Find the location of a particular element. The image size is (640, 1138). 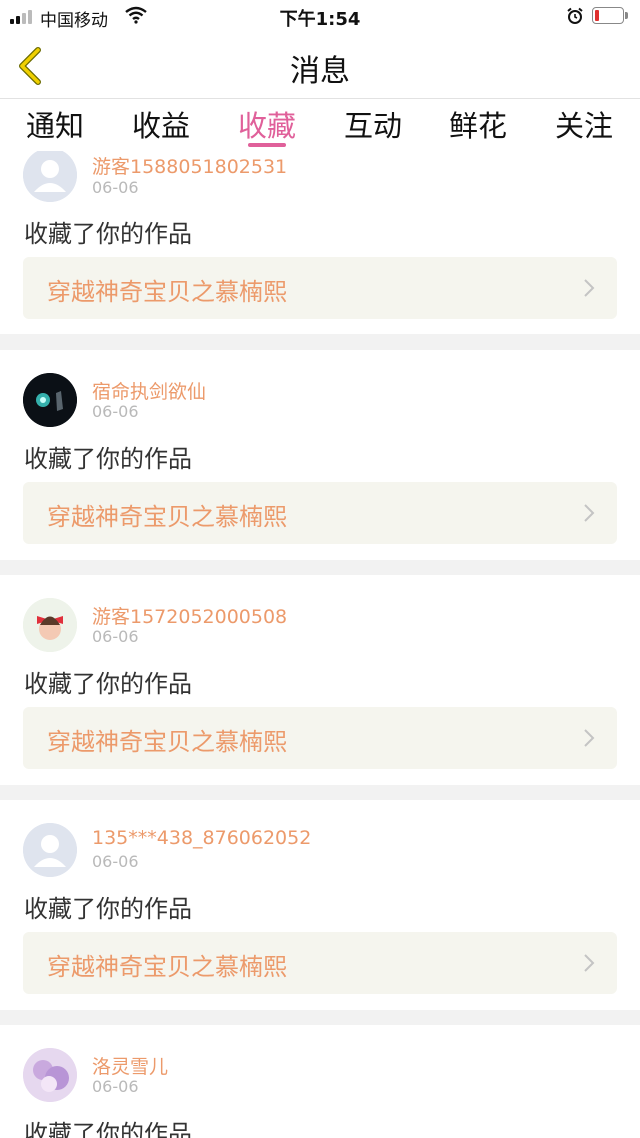

username: 游客1588051802531 is located at coordinates (189, 165).